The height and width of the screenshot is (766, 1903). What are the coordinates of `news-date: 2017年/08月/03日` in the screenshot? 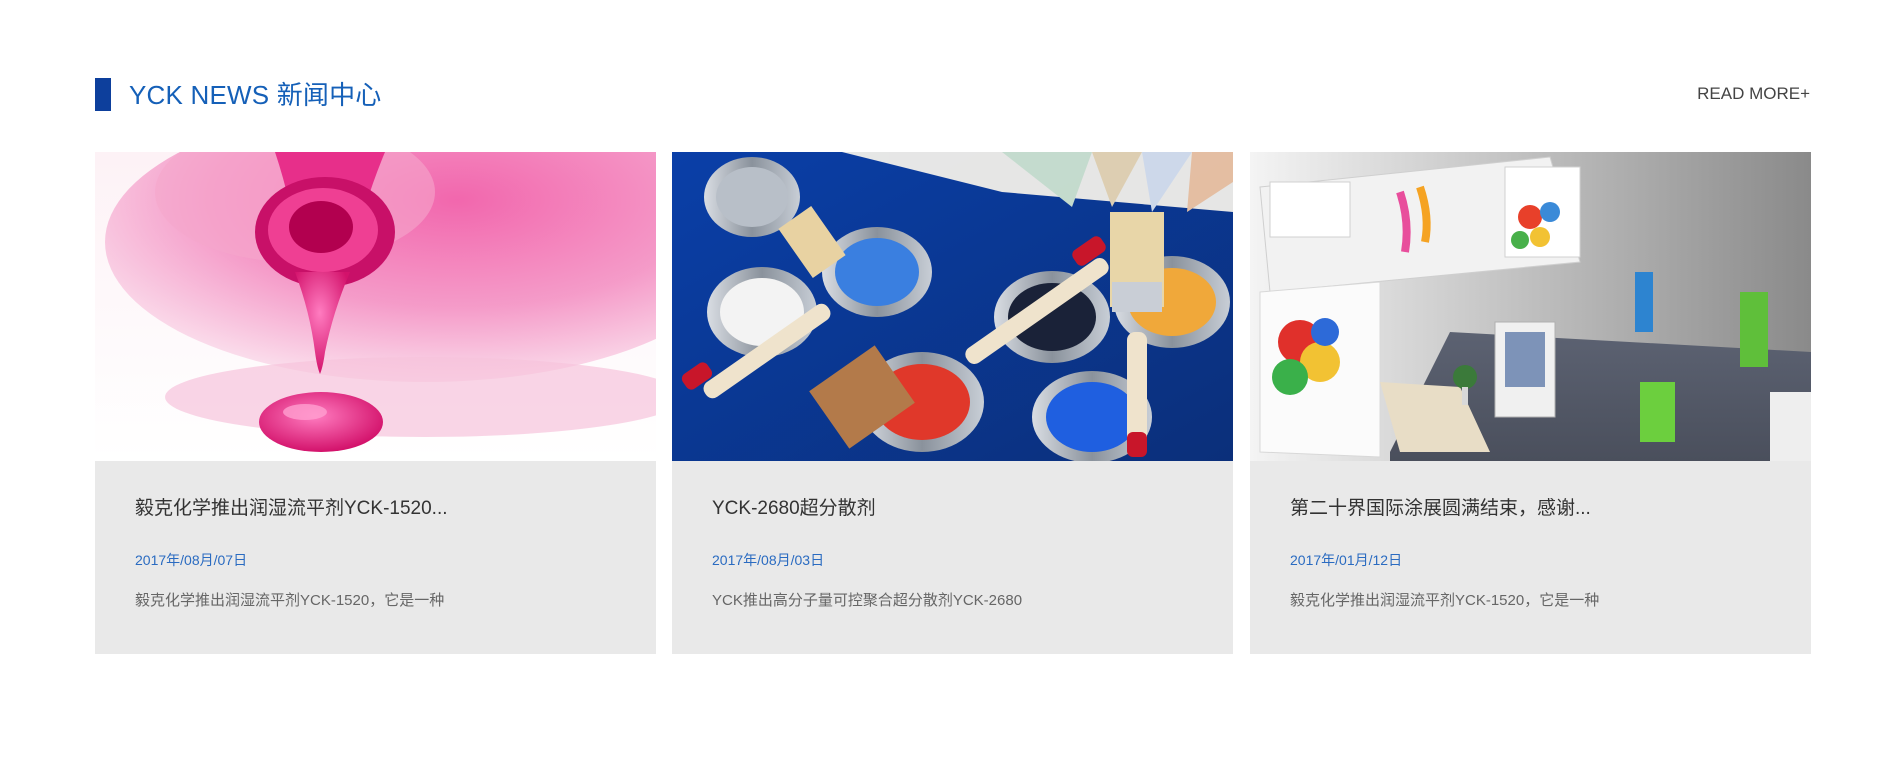 It's located at (768, 560).